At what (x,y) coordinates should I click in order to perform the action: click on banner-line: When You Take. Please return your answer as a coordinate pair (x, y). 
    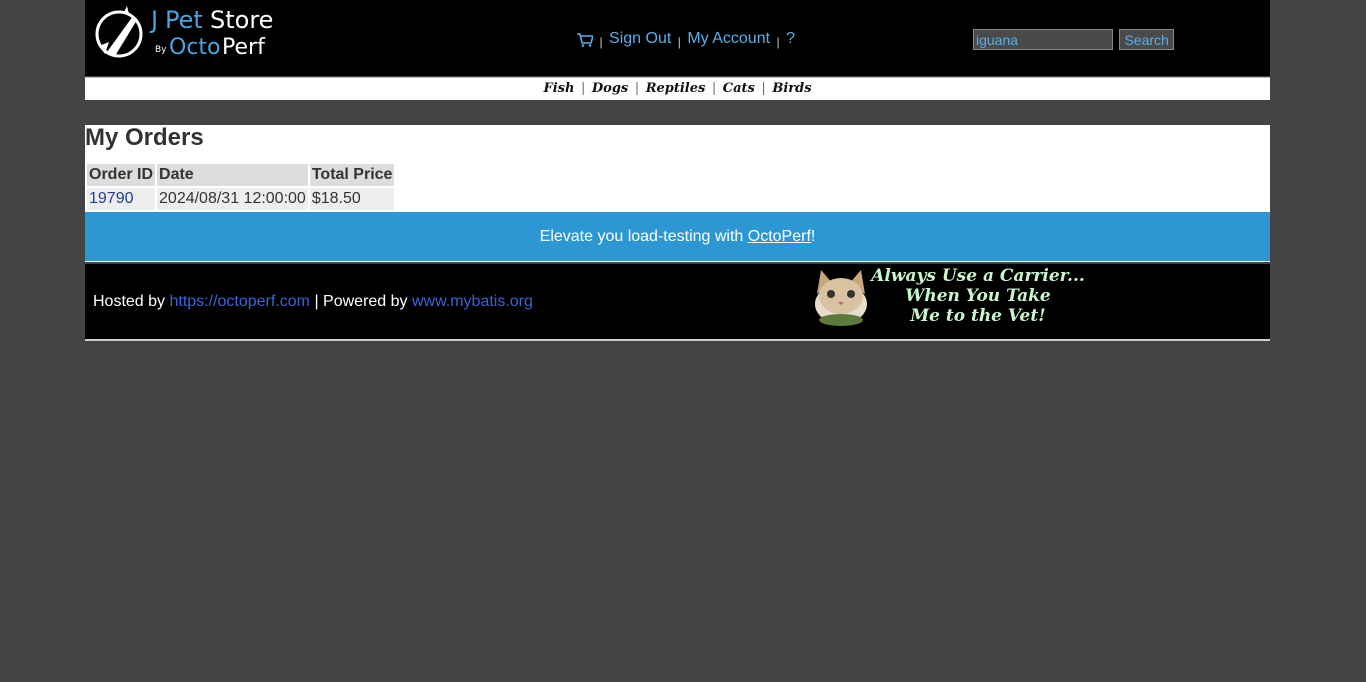
    Looking at the image, I should click on (978, 296).